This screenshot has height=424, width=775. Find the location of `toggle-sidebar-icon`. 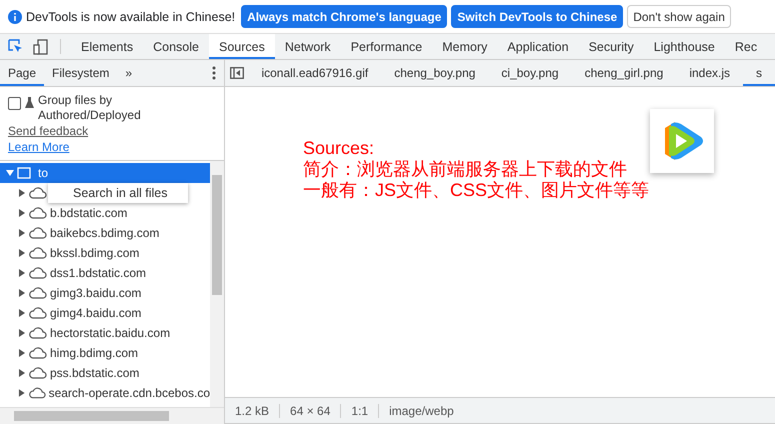

toggle-sidebar-icon is located at coordinates (237, 73).